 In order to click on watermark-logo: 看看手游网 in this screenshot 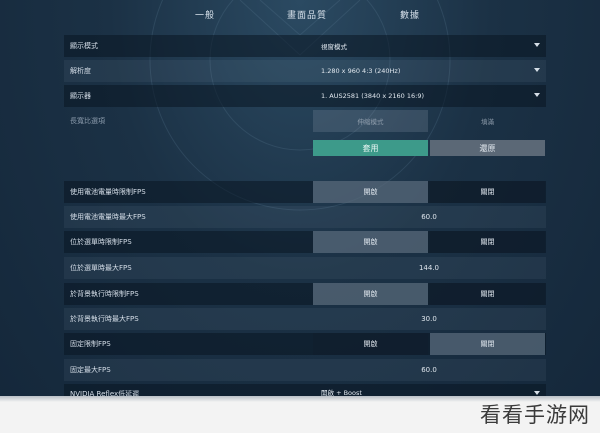, I will do `click(535, 415)`.